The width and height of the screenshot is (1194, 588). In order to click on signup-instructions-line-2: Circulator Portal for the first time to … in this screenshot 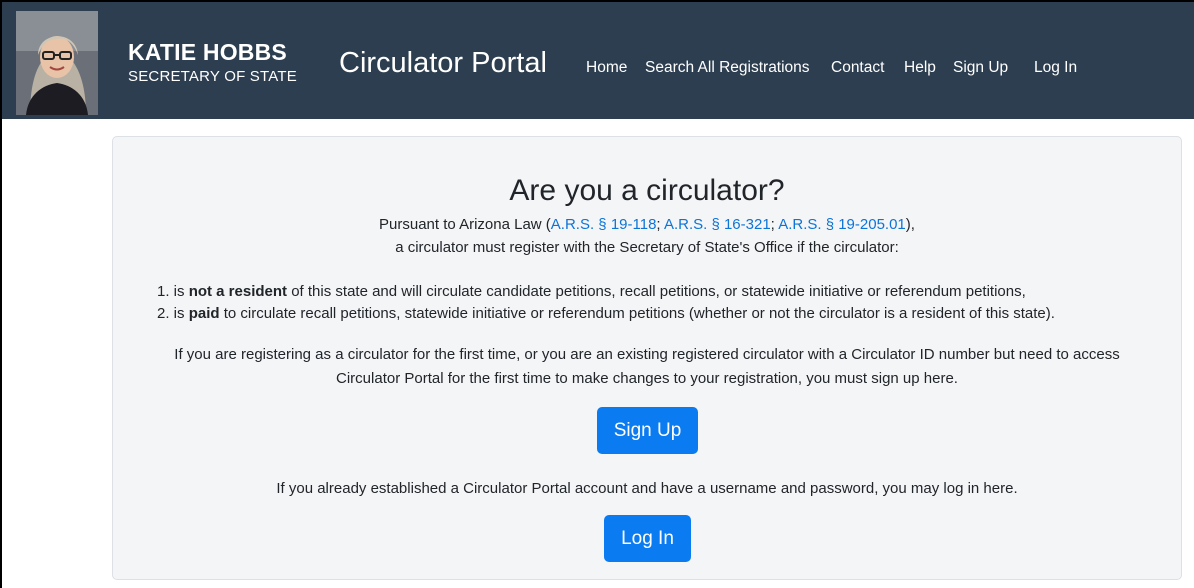, I will do `click(647, 378)`.